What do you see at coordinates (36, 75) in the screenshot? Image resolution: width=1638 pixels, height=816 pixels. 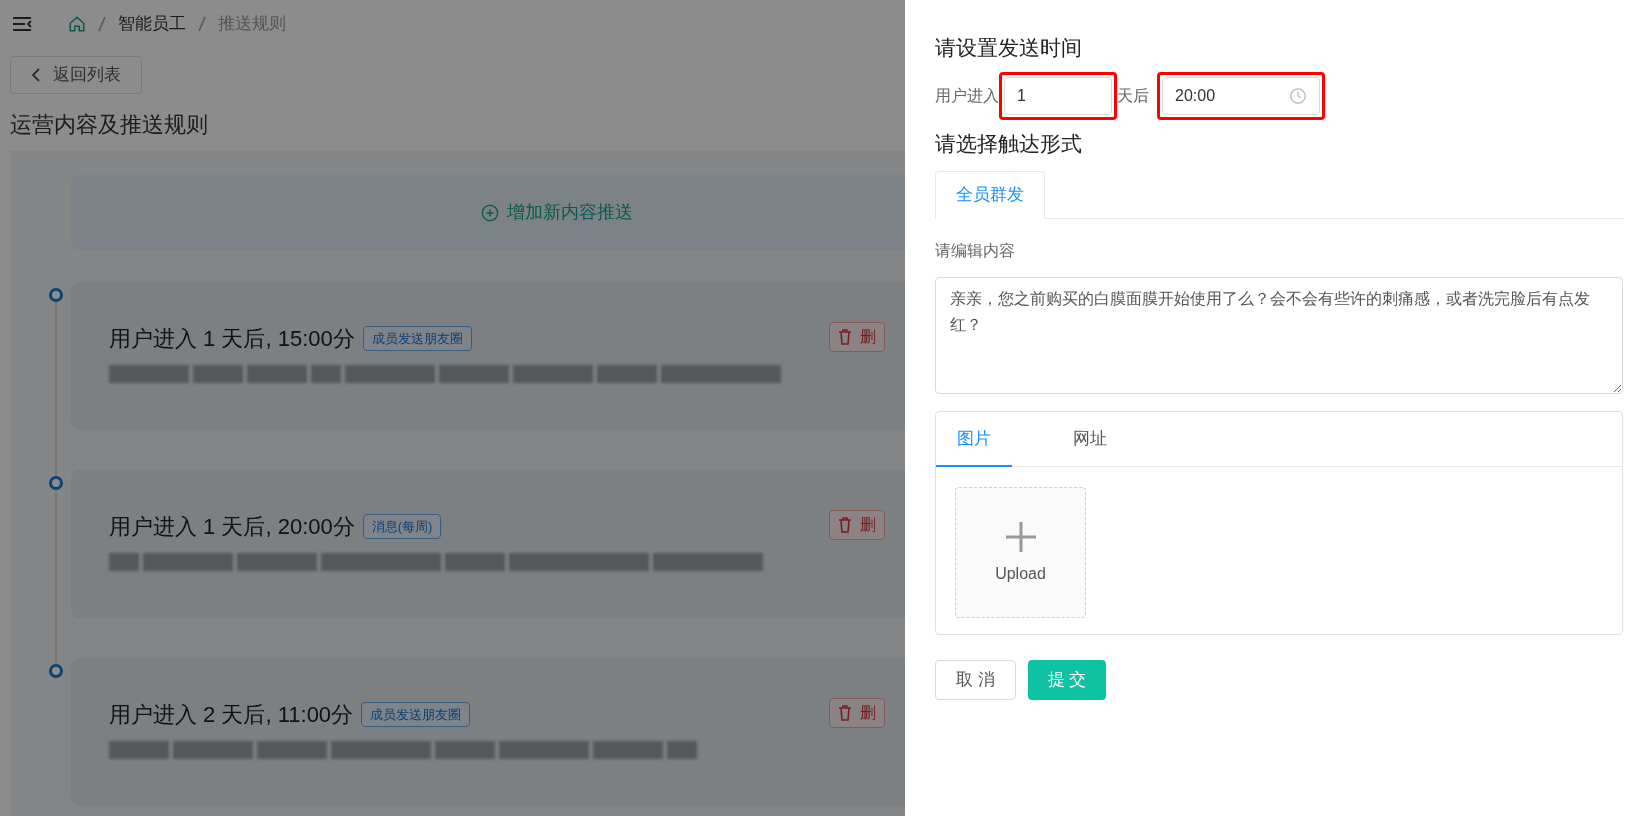 I see `chevron-left-icon` at bounding box center [36, 75].